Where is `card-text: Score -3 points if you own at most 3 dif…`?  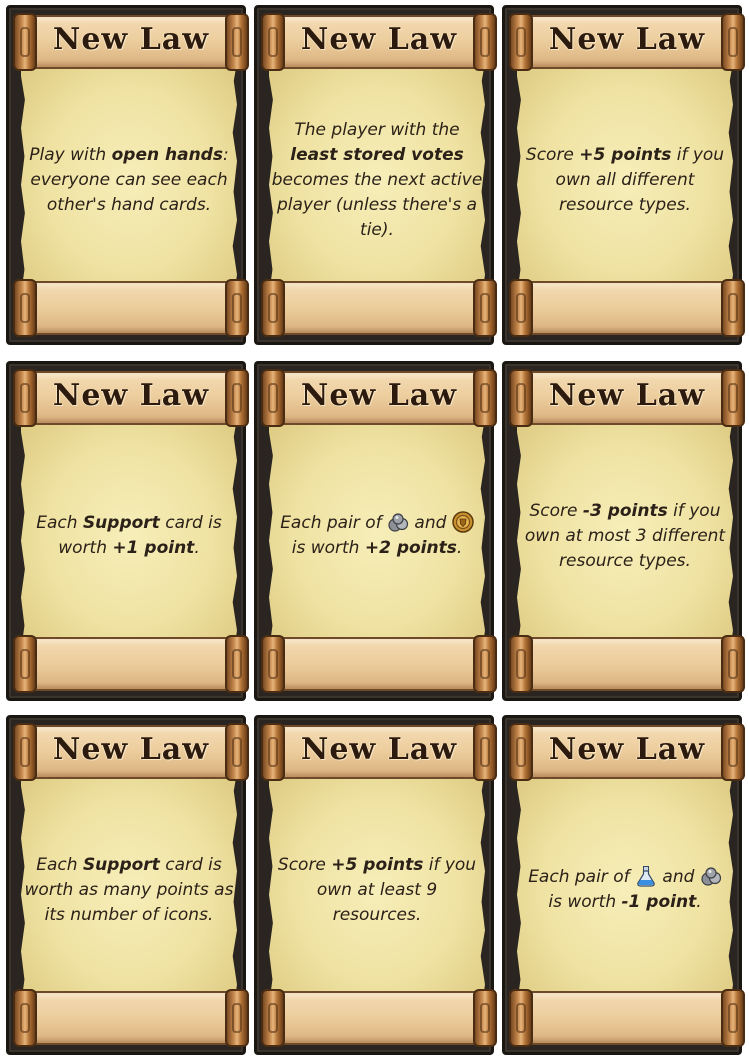
card-text: Score -3 points if you own at most 3 dif… is located at coordinates (625, 535).